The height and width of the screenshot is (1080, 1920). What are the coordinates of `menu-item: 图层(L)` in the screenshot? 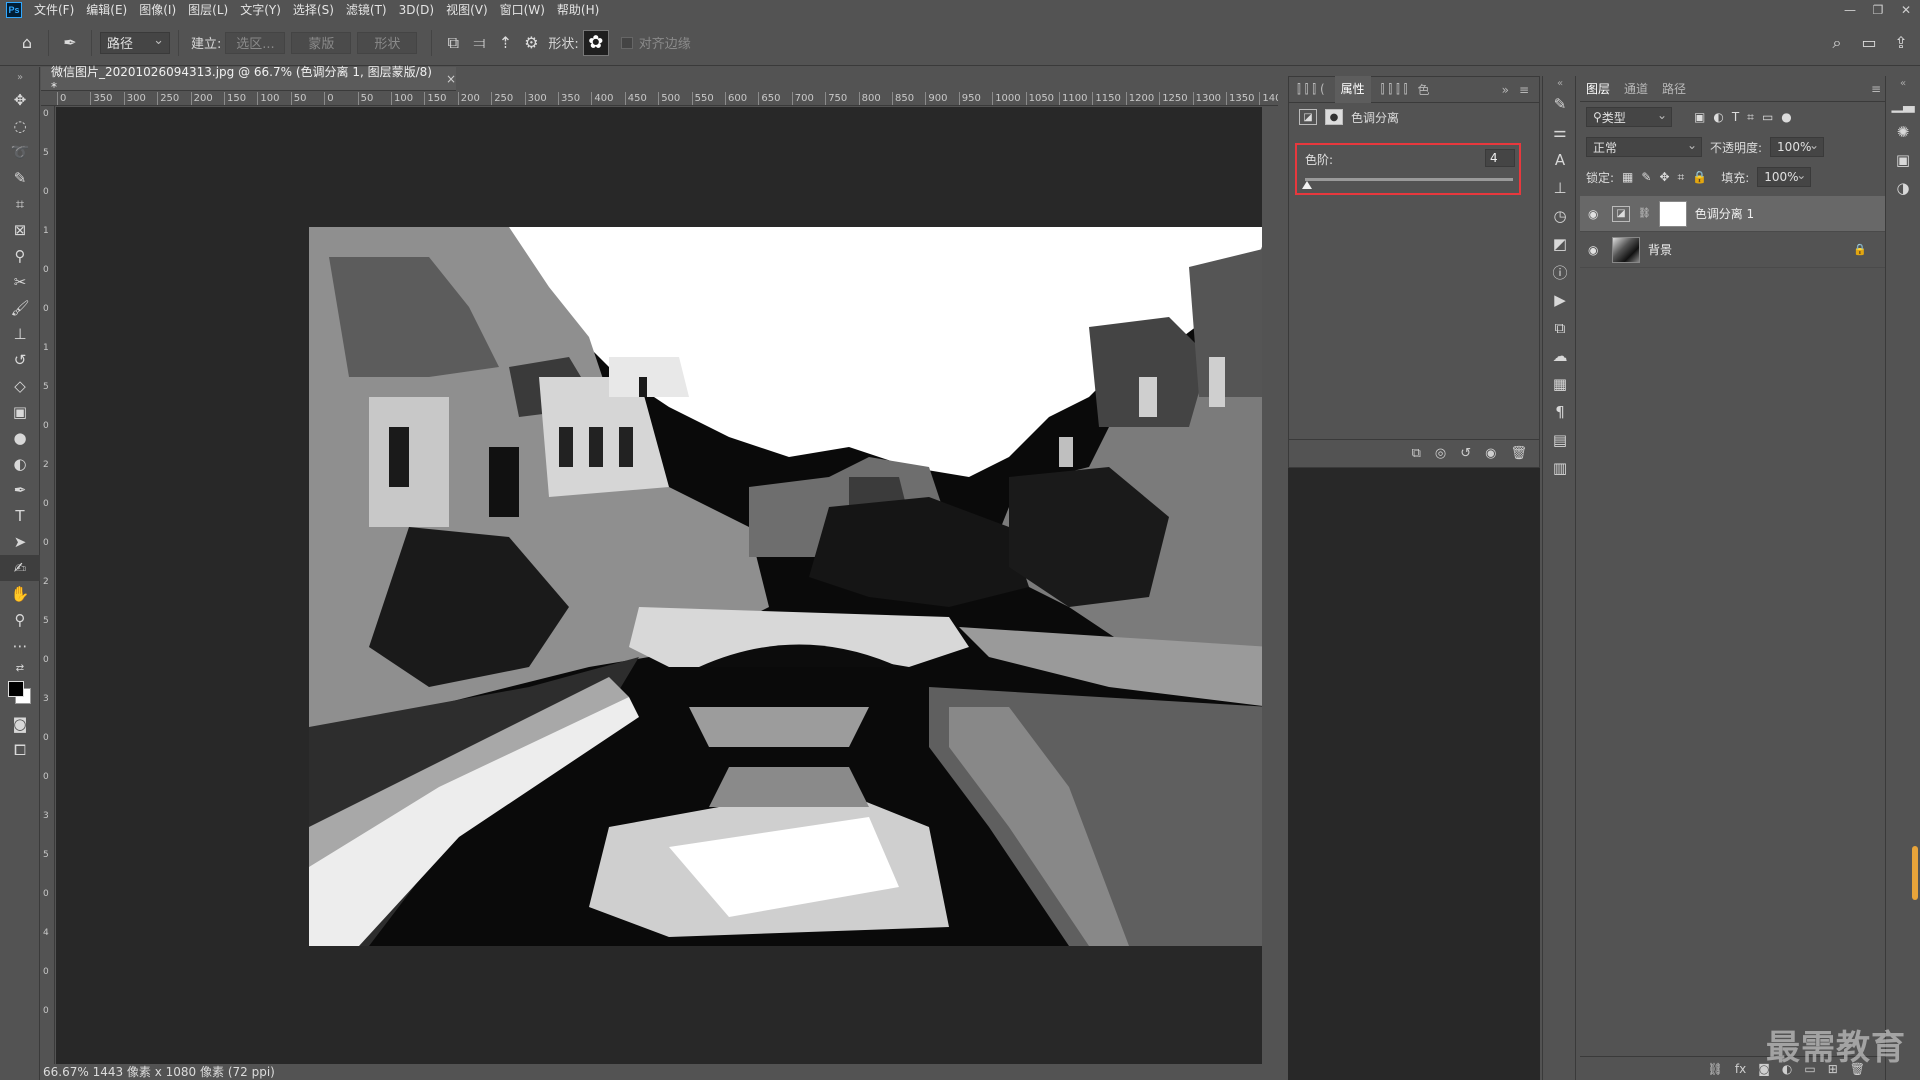 It's located at (208, 10).